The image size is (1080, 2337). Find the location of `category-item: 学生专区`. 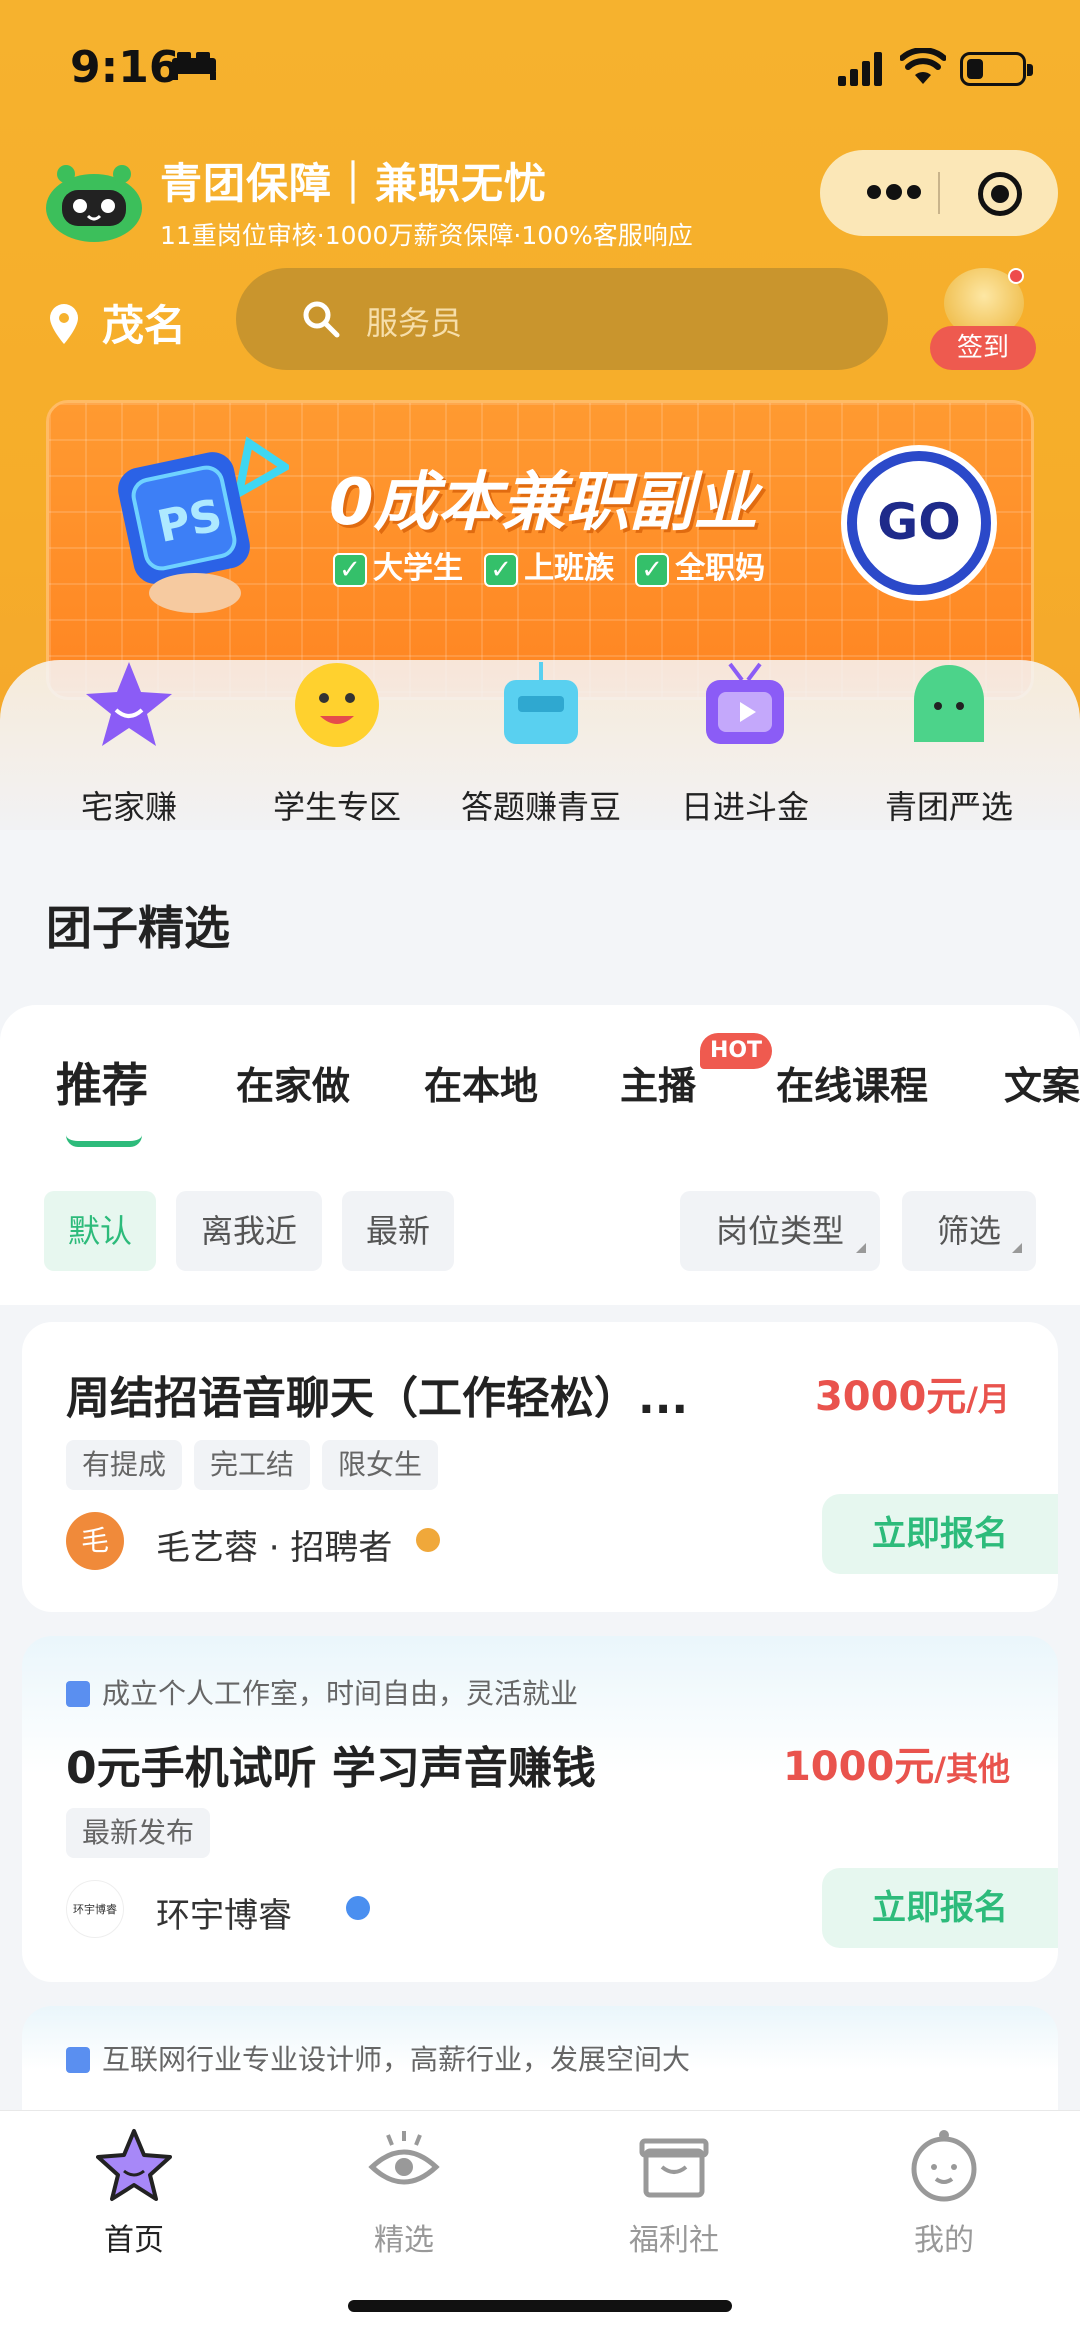

category-item: 学生专区 is located at coordinates (337, 745).